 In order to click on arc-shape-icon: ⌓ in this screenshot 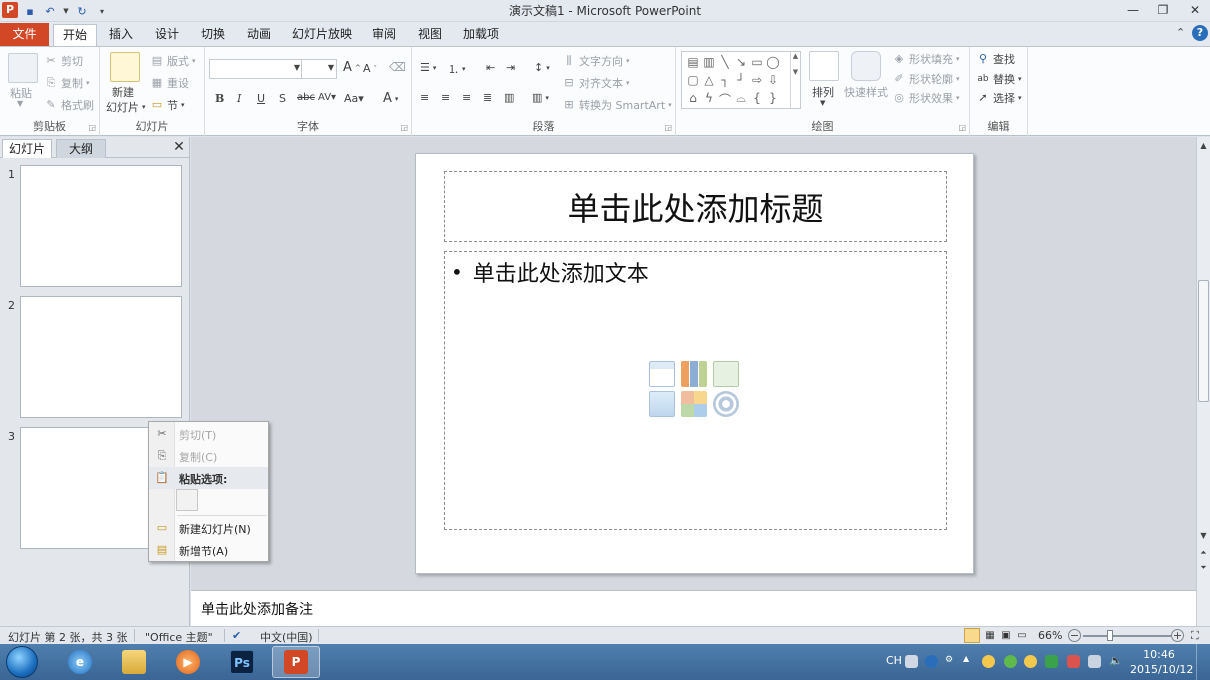, I will do `click(741, 100)`.